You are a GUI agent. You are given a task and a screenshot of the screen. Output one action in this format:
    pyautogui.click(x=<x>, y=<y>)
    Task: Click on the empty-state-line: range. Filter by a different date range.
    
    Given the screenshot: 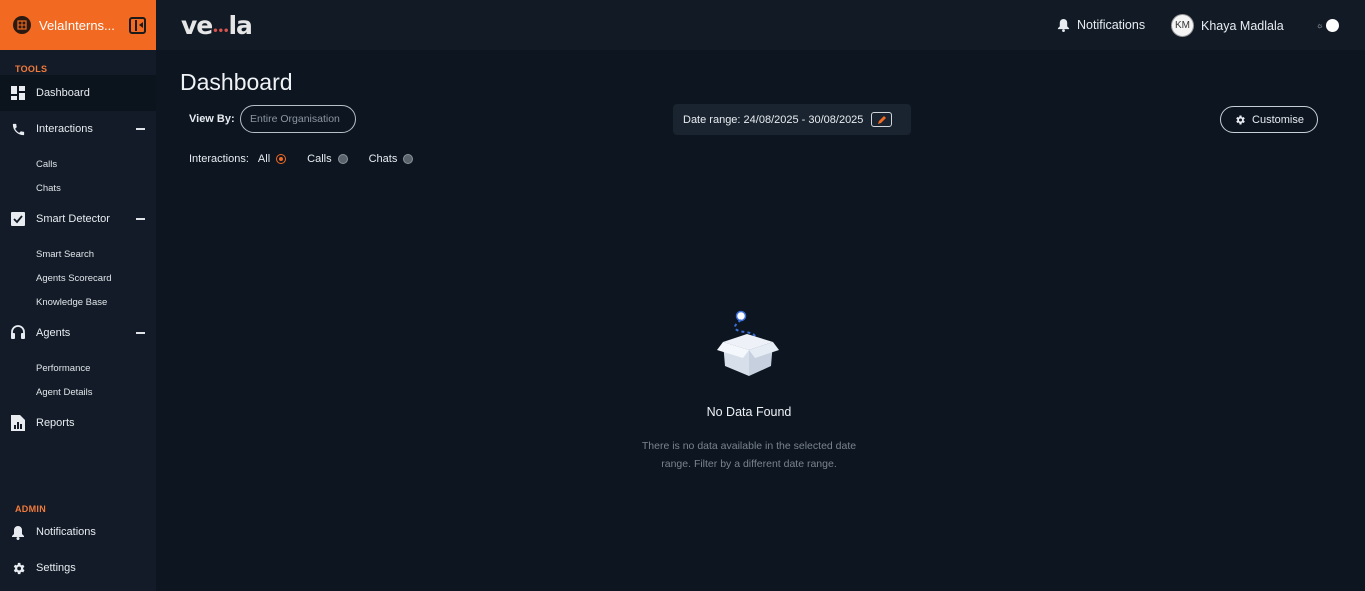 What is the action you would take?
    pyautogui.click(x=749, y=464)
    